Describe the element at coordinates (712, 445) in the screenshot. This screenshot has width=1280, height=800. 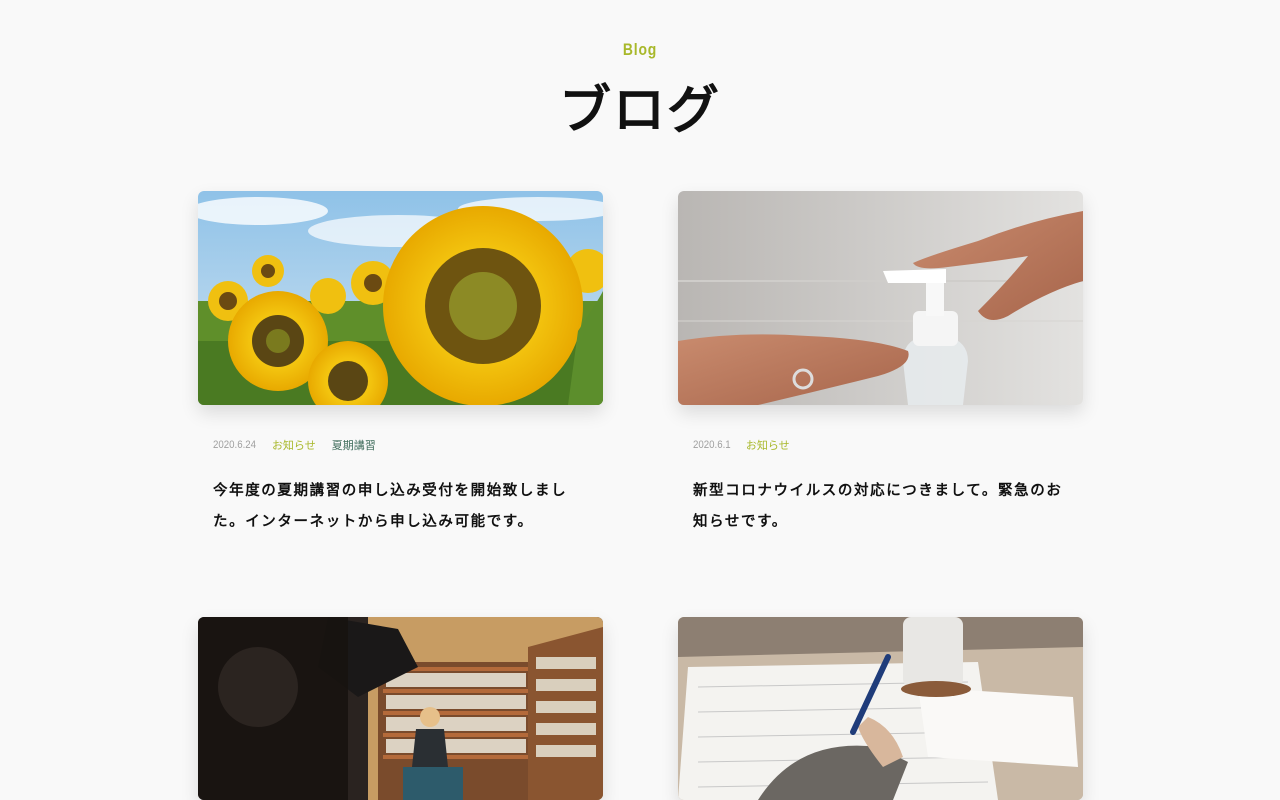
I see `post-date: 2020.6.1` at that location.